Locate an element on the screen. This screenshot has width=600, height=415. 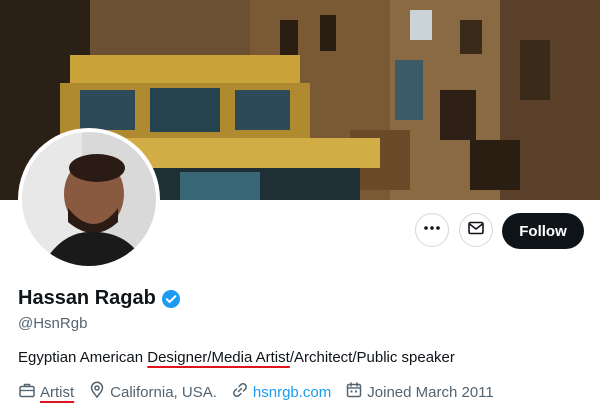
link-icon is located at coordinates (242, 392).